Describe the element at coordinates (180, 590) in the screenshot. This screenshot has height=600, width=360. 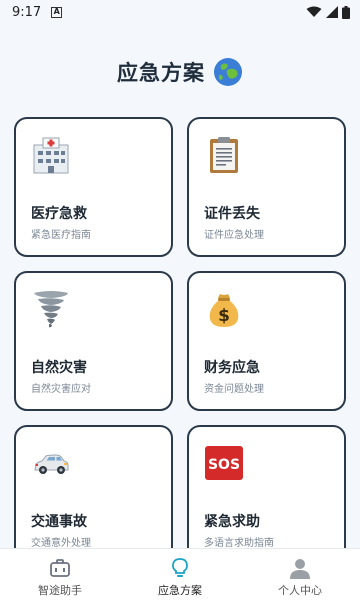
I see `nav-label: 应急方案` at that location.